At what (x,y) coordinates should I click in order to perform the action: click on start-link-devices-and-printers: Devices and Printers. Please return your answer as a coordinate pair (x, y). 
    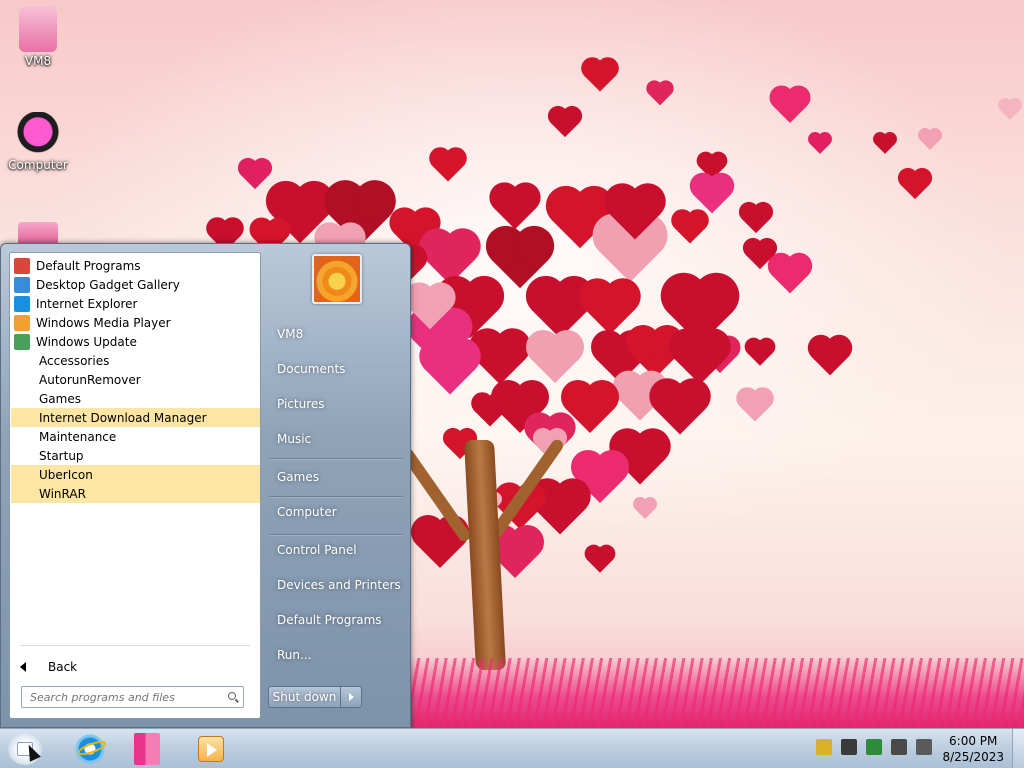
    Looking at the image, I should click on (341, 585).